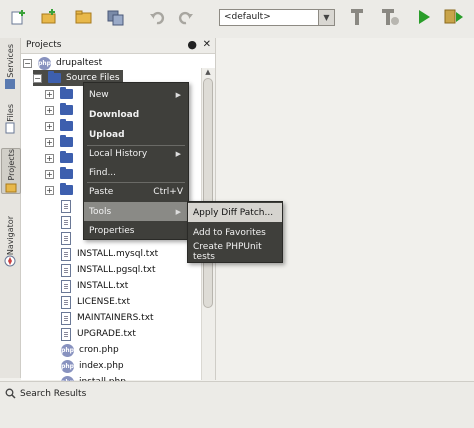 The height and width of the screenshot is (428, 474). What do you see at coordinates (44, 45) in the screenshot?
I see `projects-panel-title: Projects` at bounding box center [44, 45].